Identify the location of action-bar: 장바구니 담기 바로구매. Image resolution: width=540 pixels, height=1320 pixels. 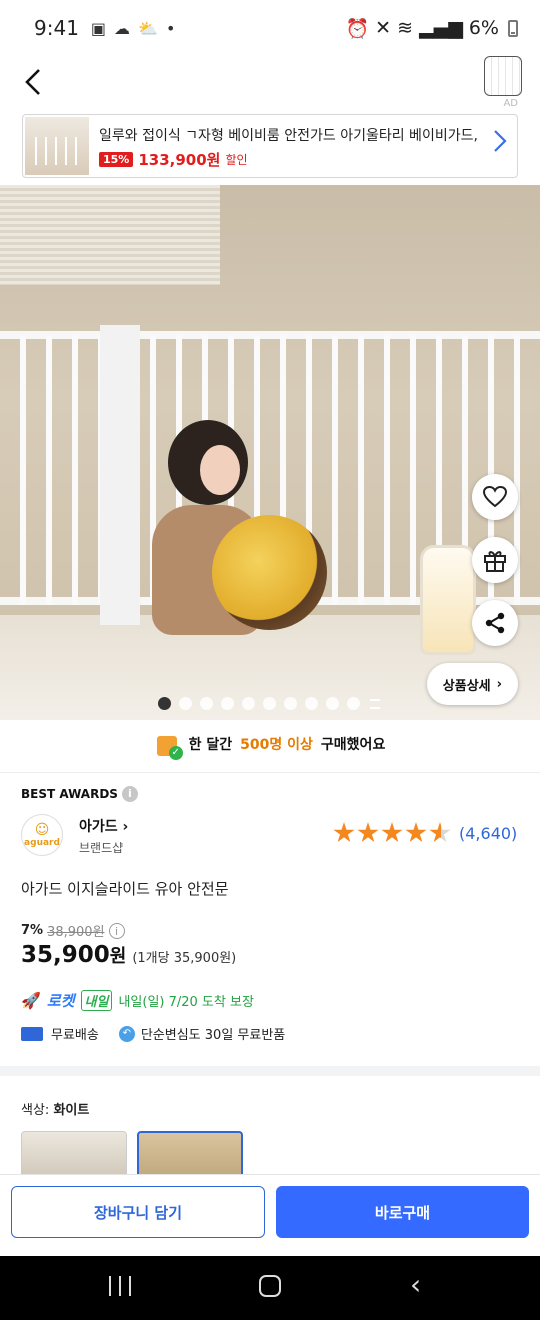
(270, 1215).